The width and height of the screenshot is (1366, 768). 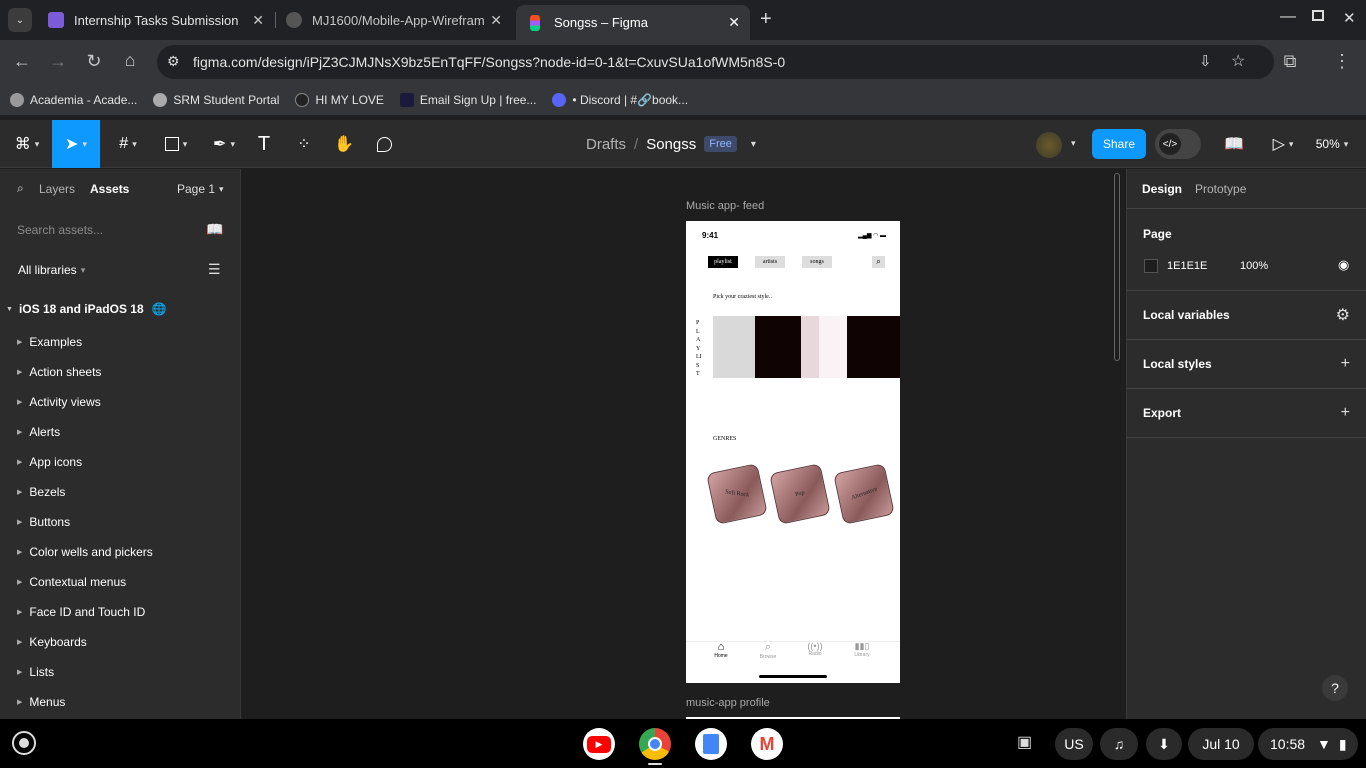 I want to click on asset-category: ▶ Keyboards, so click(x=120, y=642).